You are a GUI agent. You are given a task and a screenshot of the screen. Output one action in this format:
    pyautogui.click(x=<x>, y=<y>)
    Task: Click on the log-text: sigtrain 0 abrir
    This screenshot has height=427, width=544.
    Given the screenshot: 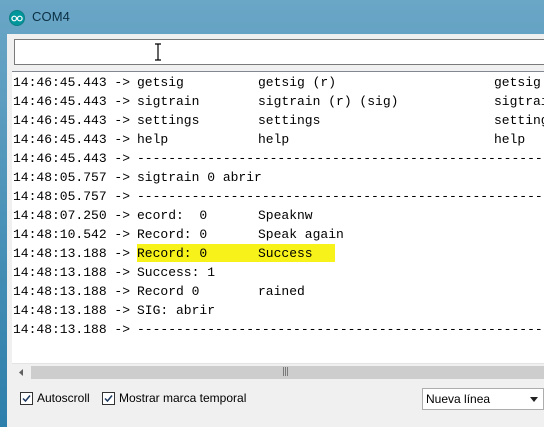 What is the action you would take?
    pyautogui.click(x=199, y=177)
    